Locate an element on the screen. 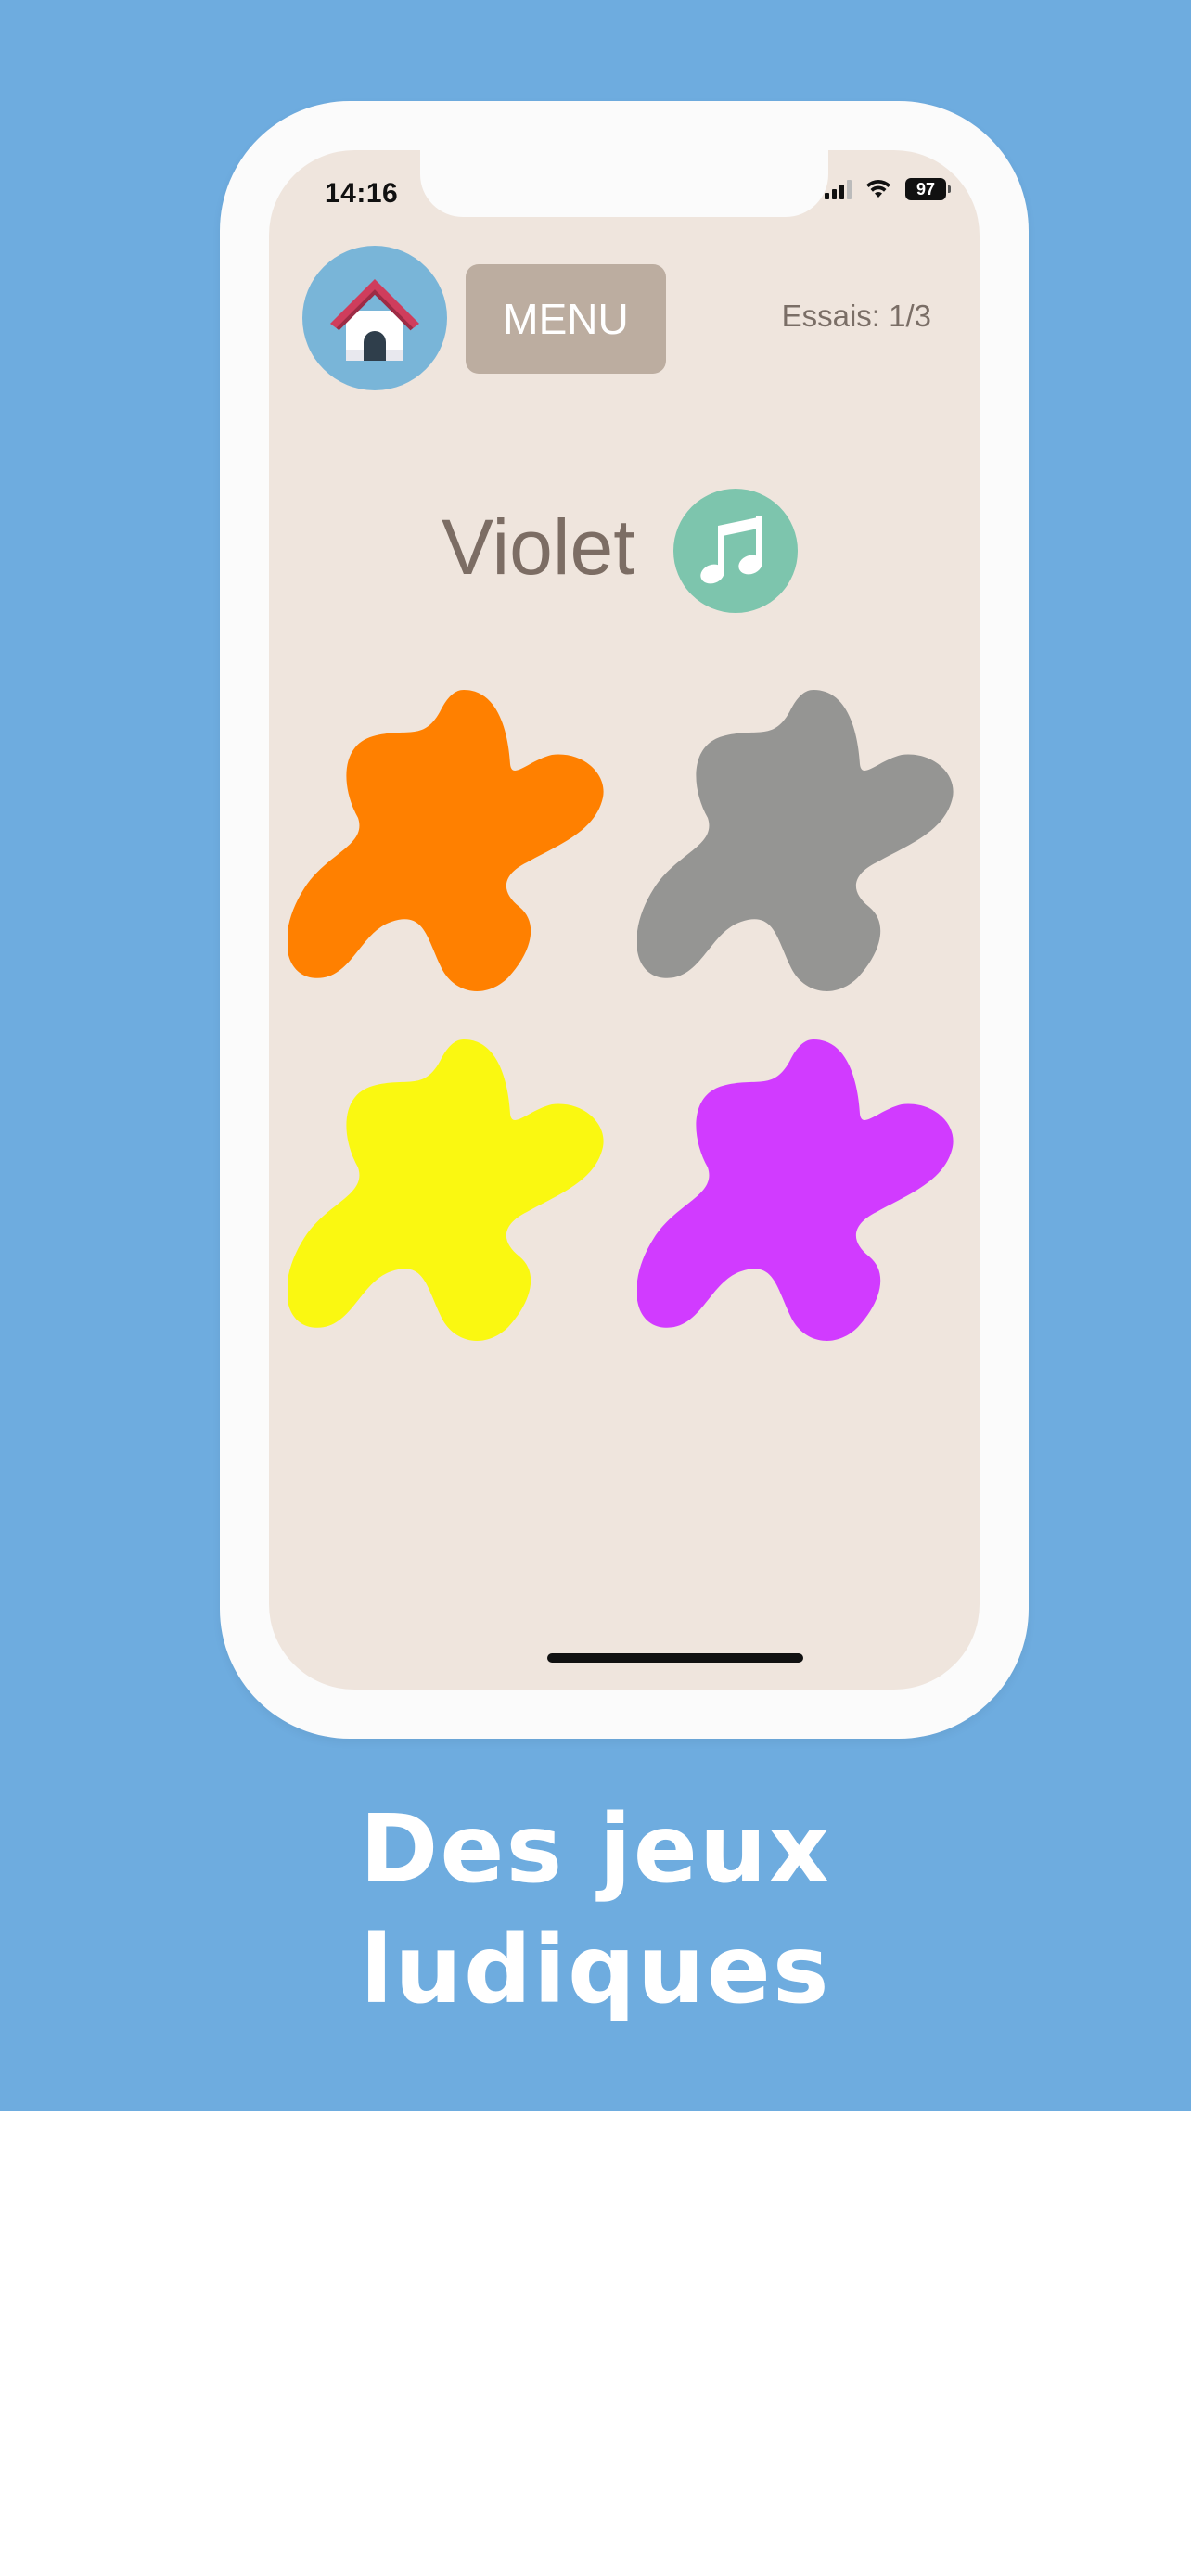 The width and height of the screenshot is (1191, 2576). music-note-icon is located at coordinates (731, 550).